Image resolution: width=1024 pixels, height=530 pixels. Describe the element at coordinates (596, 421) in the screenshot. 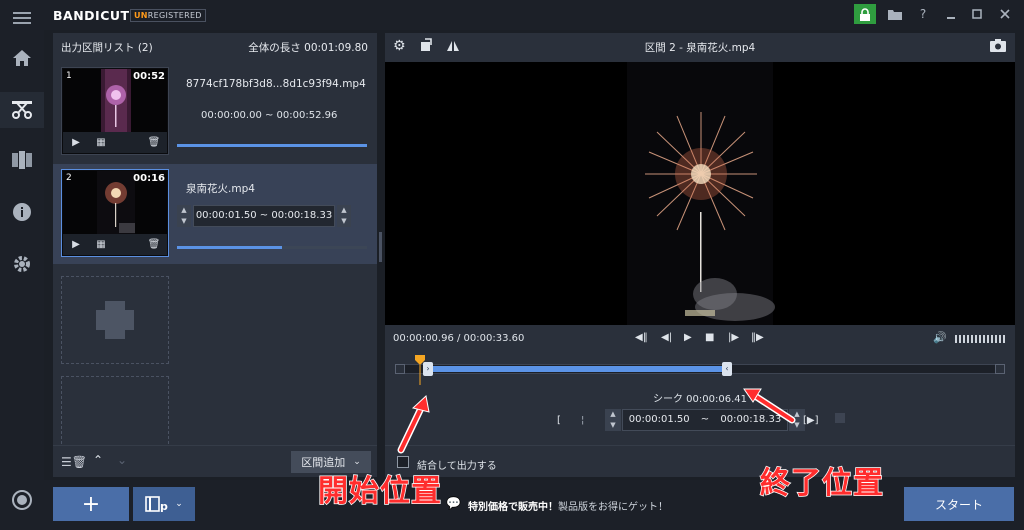

I see `annotation-arrows` at that location.